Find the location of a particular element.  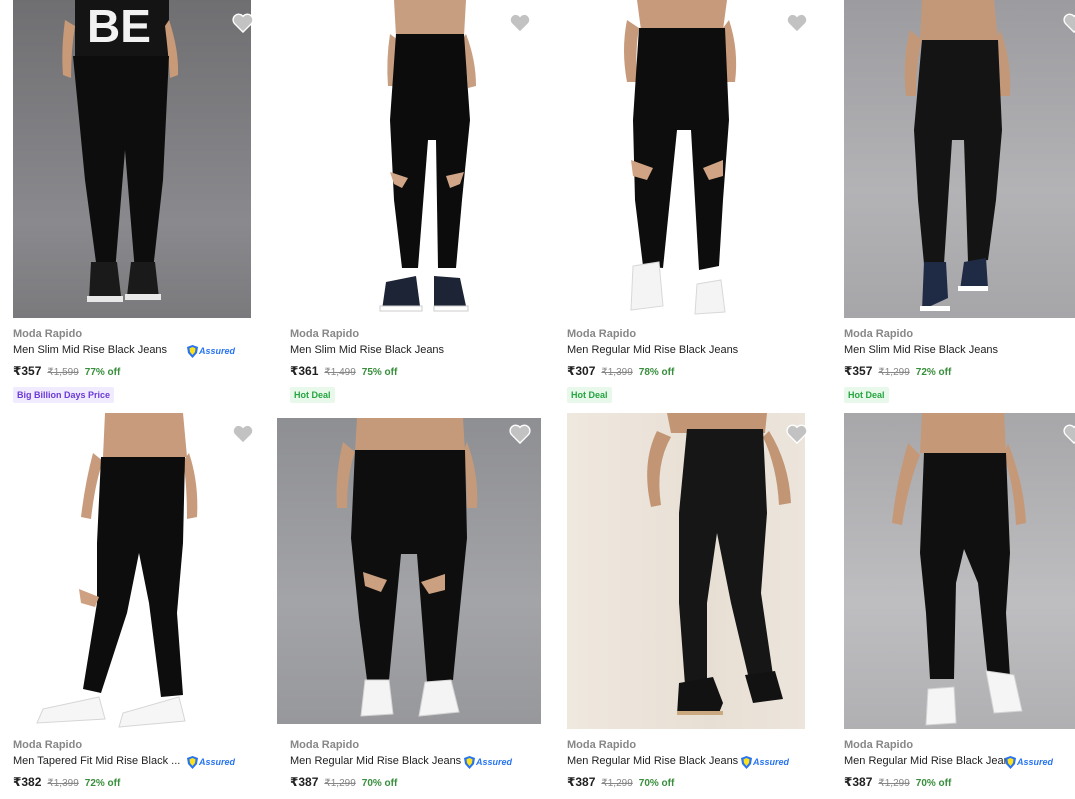

price-row: ₹361 ₹1,499 75% off is located at coordinates (343, 371).